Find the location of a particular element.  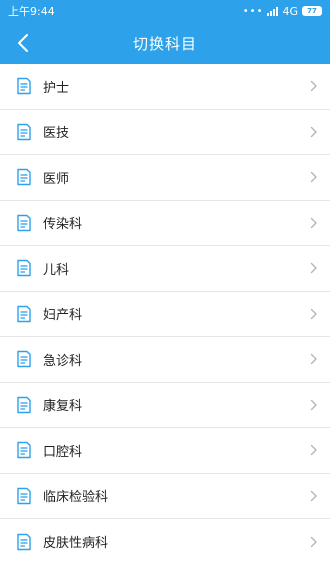

network-type: 4G is located at coordinates (290, 11).